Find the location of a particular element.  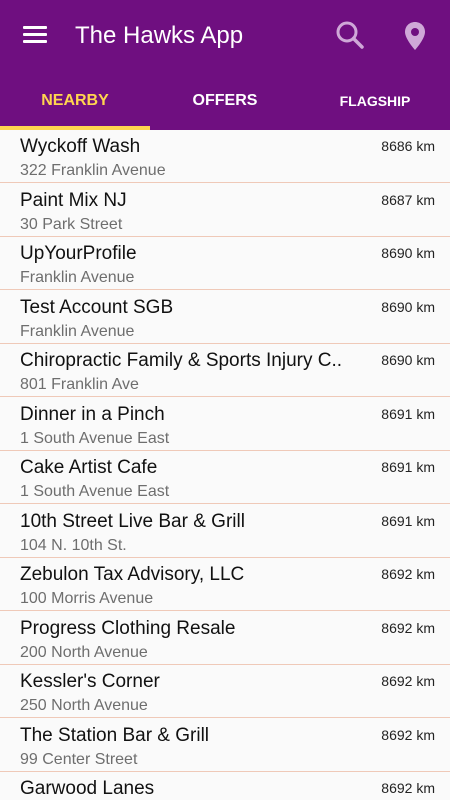

place-address: 104 N. 10th St. is located at coordinates (73, 545).